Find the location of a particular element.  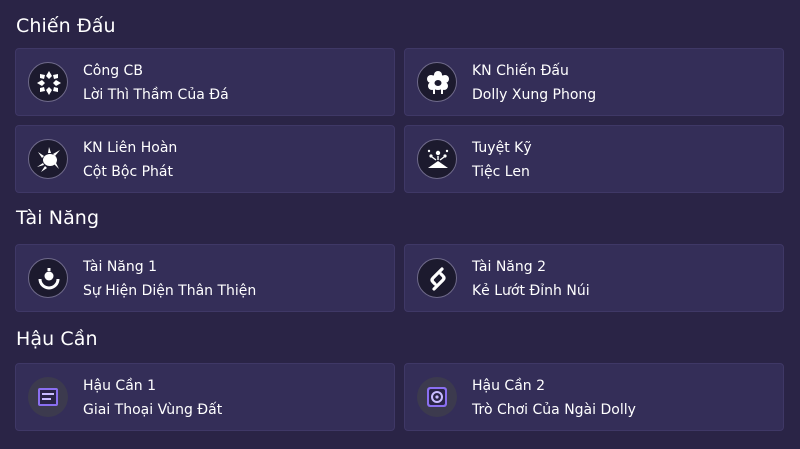

card-title: Hậu Cần 2 is located at coordinates (509, 386).